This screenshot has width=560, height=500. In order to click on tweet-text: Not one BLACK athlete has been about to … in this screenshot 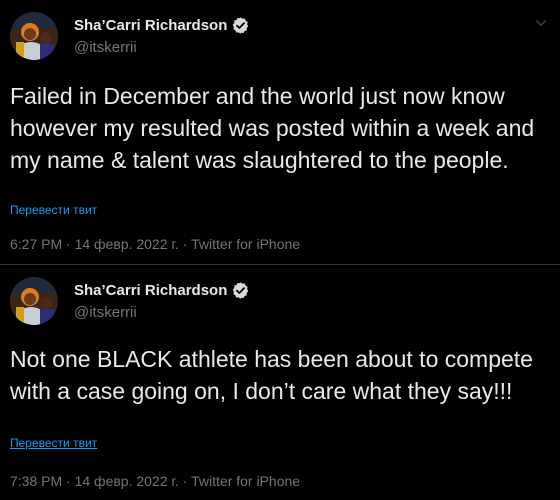, I will do `click(275, 375)`.